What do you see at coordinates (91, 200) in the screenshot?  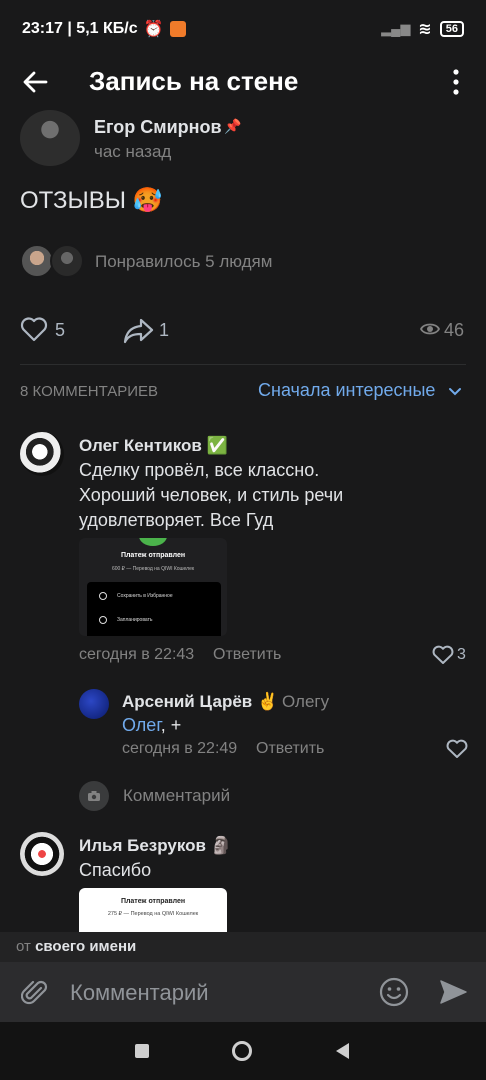 I see `post-text: ОТЗЫВЫ 🥵` at bounding box center [91, 200].